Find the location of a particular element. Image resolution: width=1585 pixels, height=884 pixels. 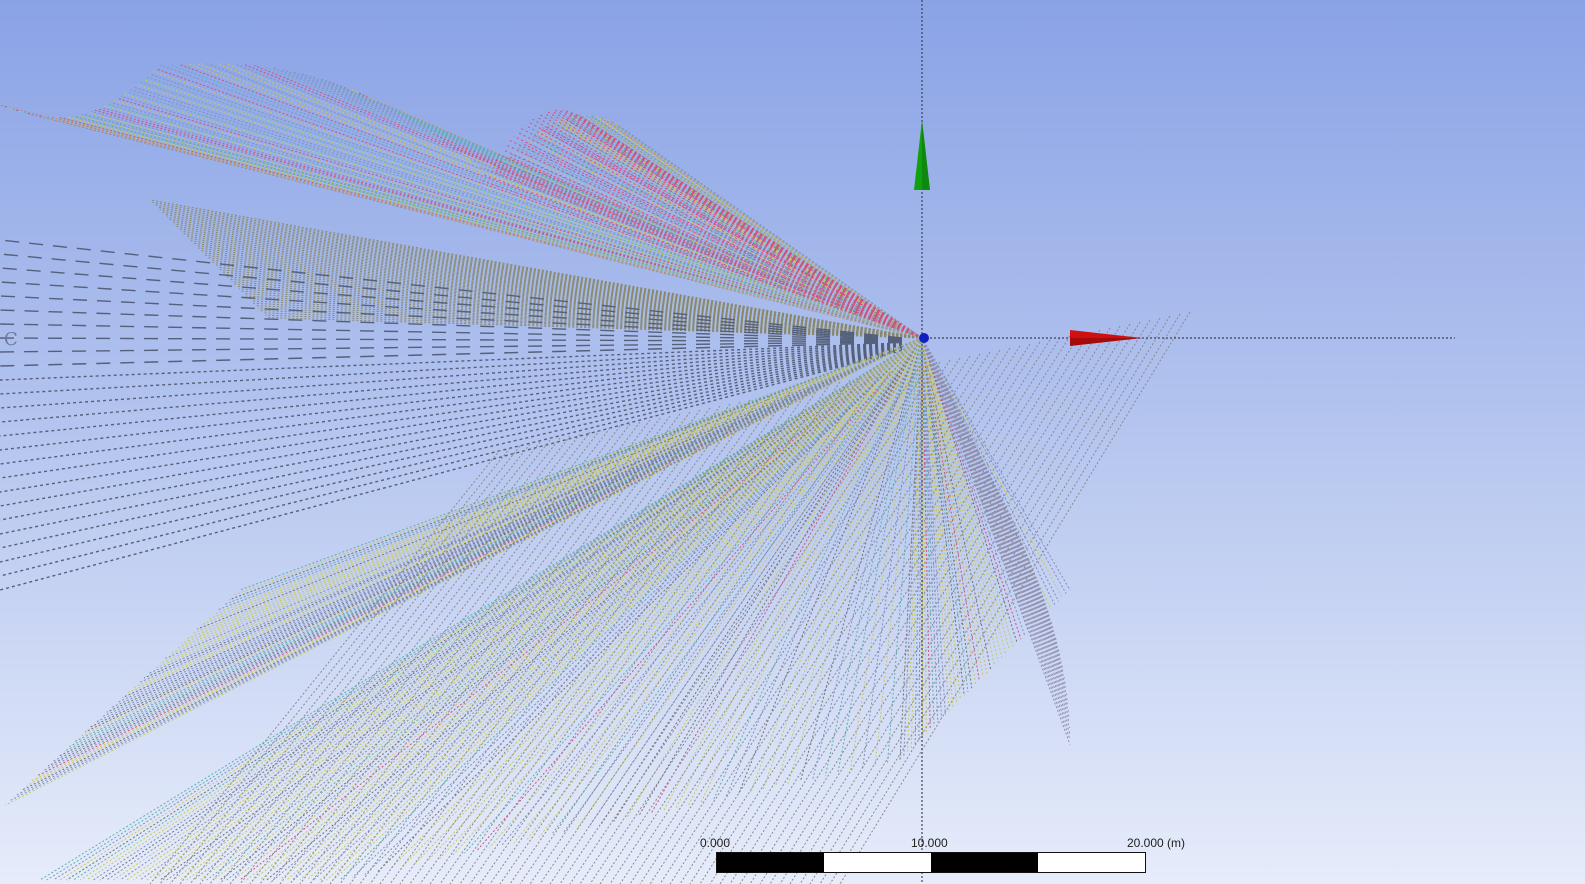

scale-bar is located at coordinates (931, 862).